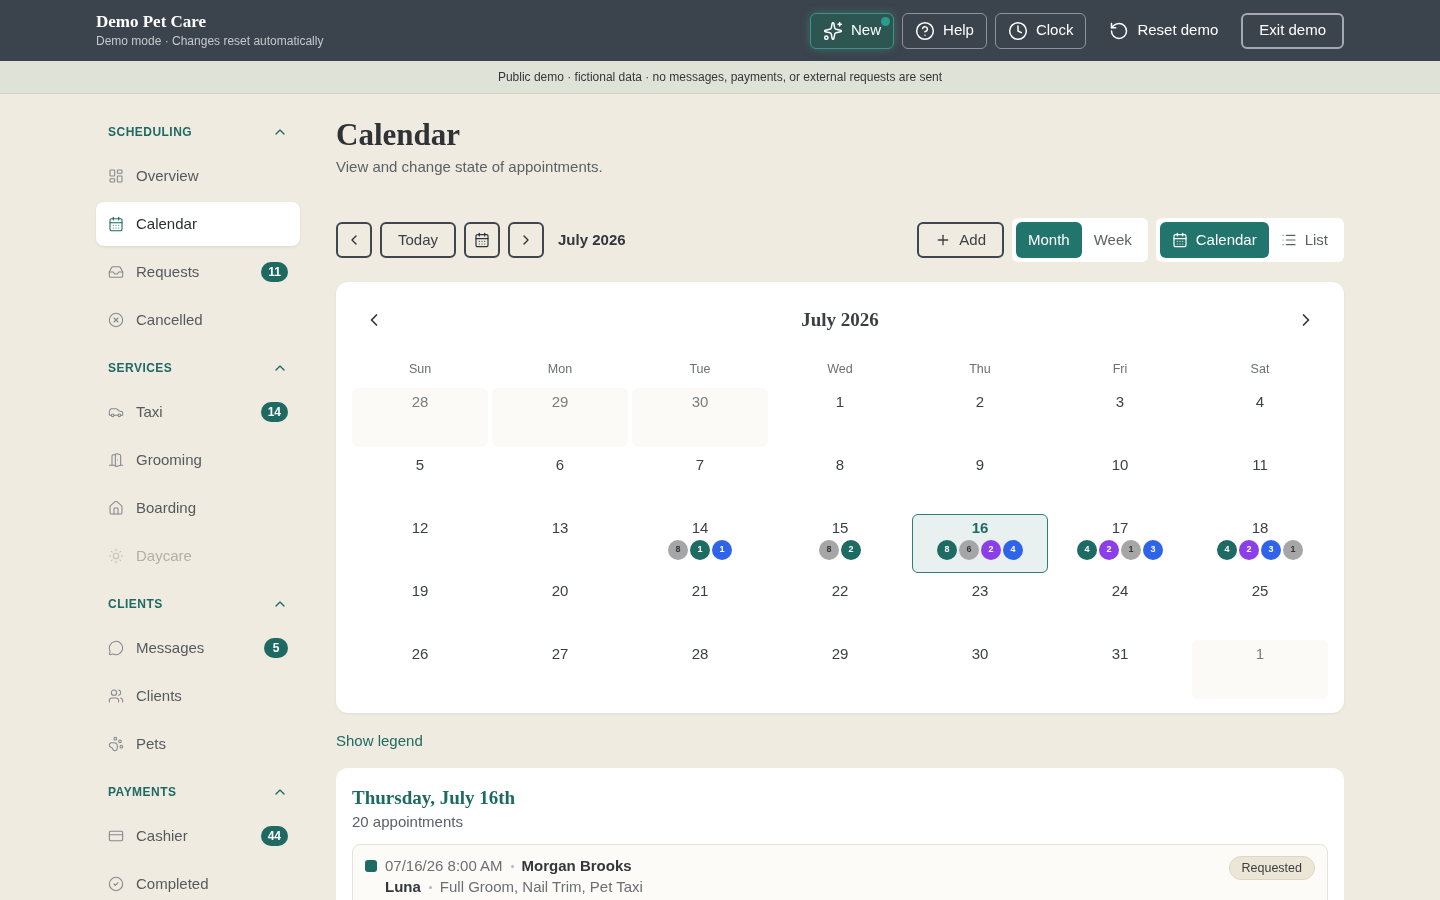 The image size is (1440, 900). I want to click on previous-period-button, so click(354, 240).